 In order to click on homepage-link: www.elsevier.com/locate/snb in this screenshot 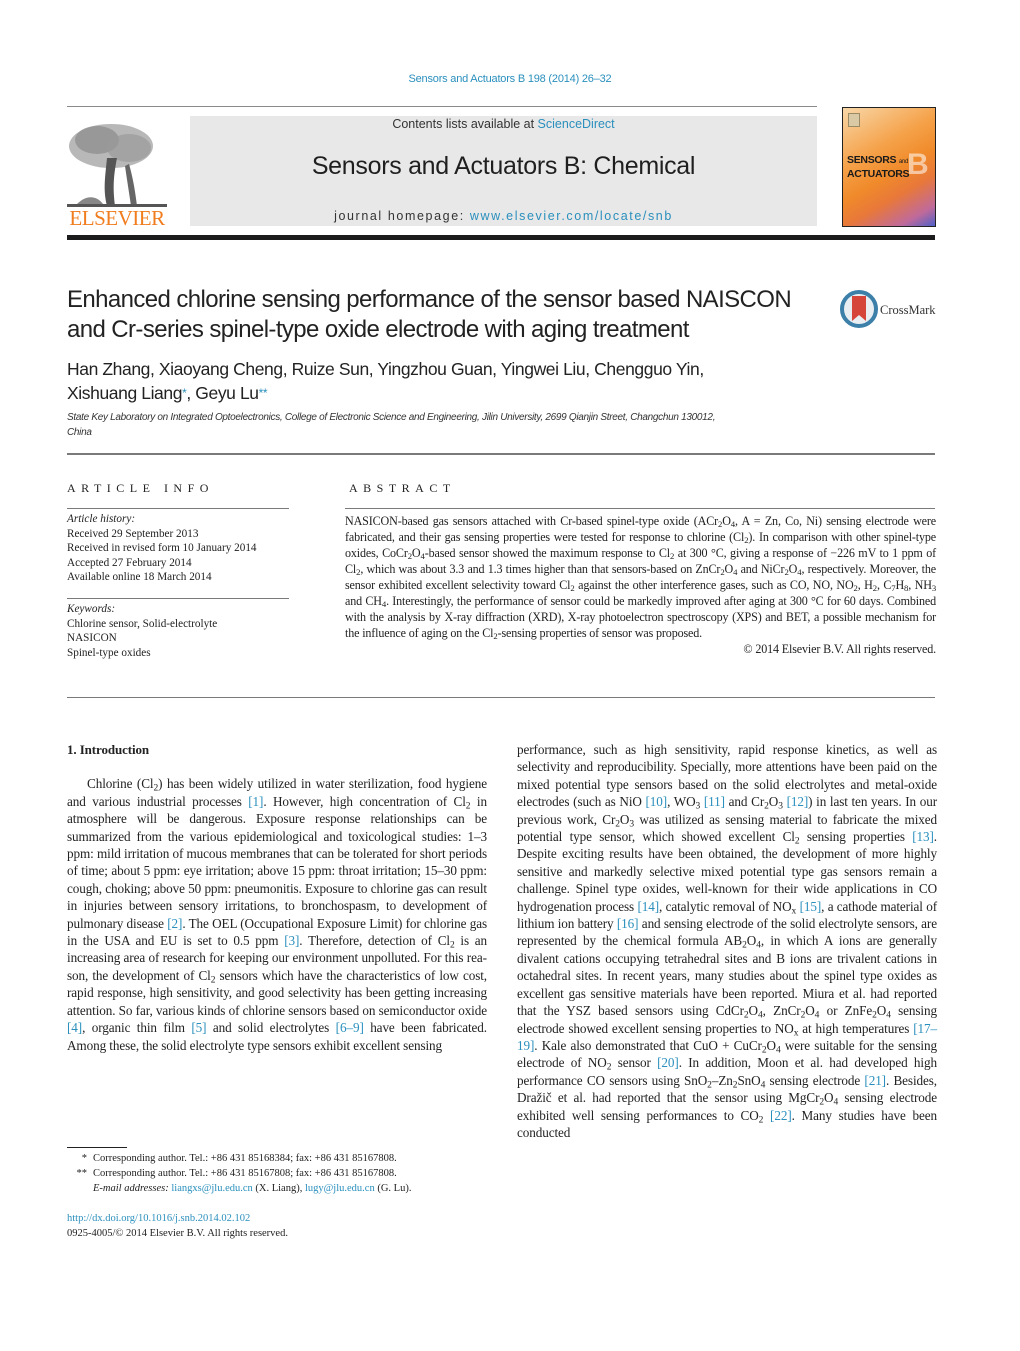, I will do `click(571, 216)`.